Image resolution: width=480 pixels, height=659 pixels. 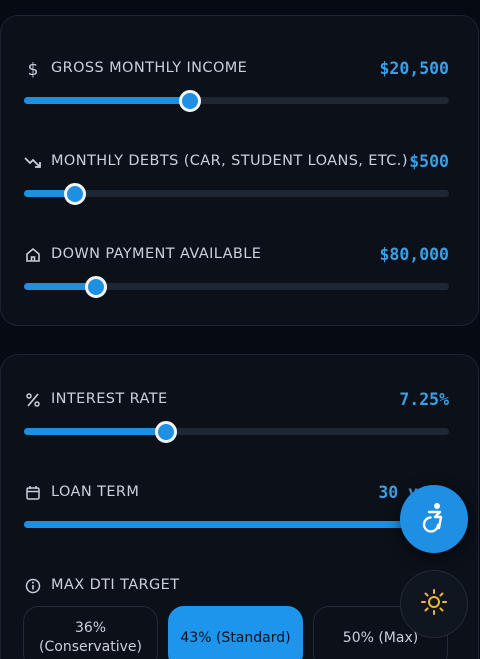 I want to click on gross-income-slider, so click(x=236, y=101).